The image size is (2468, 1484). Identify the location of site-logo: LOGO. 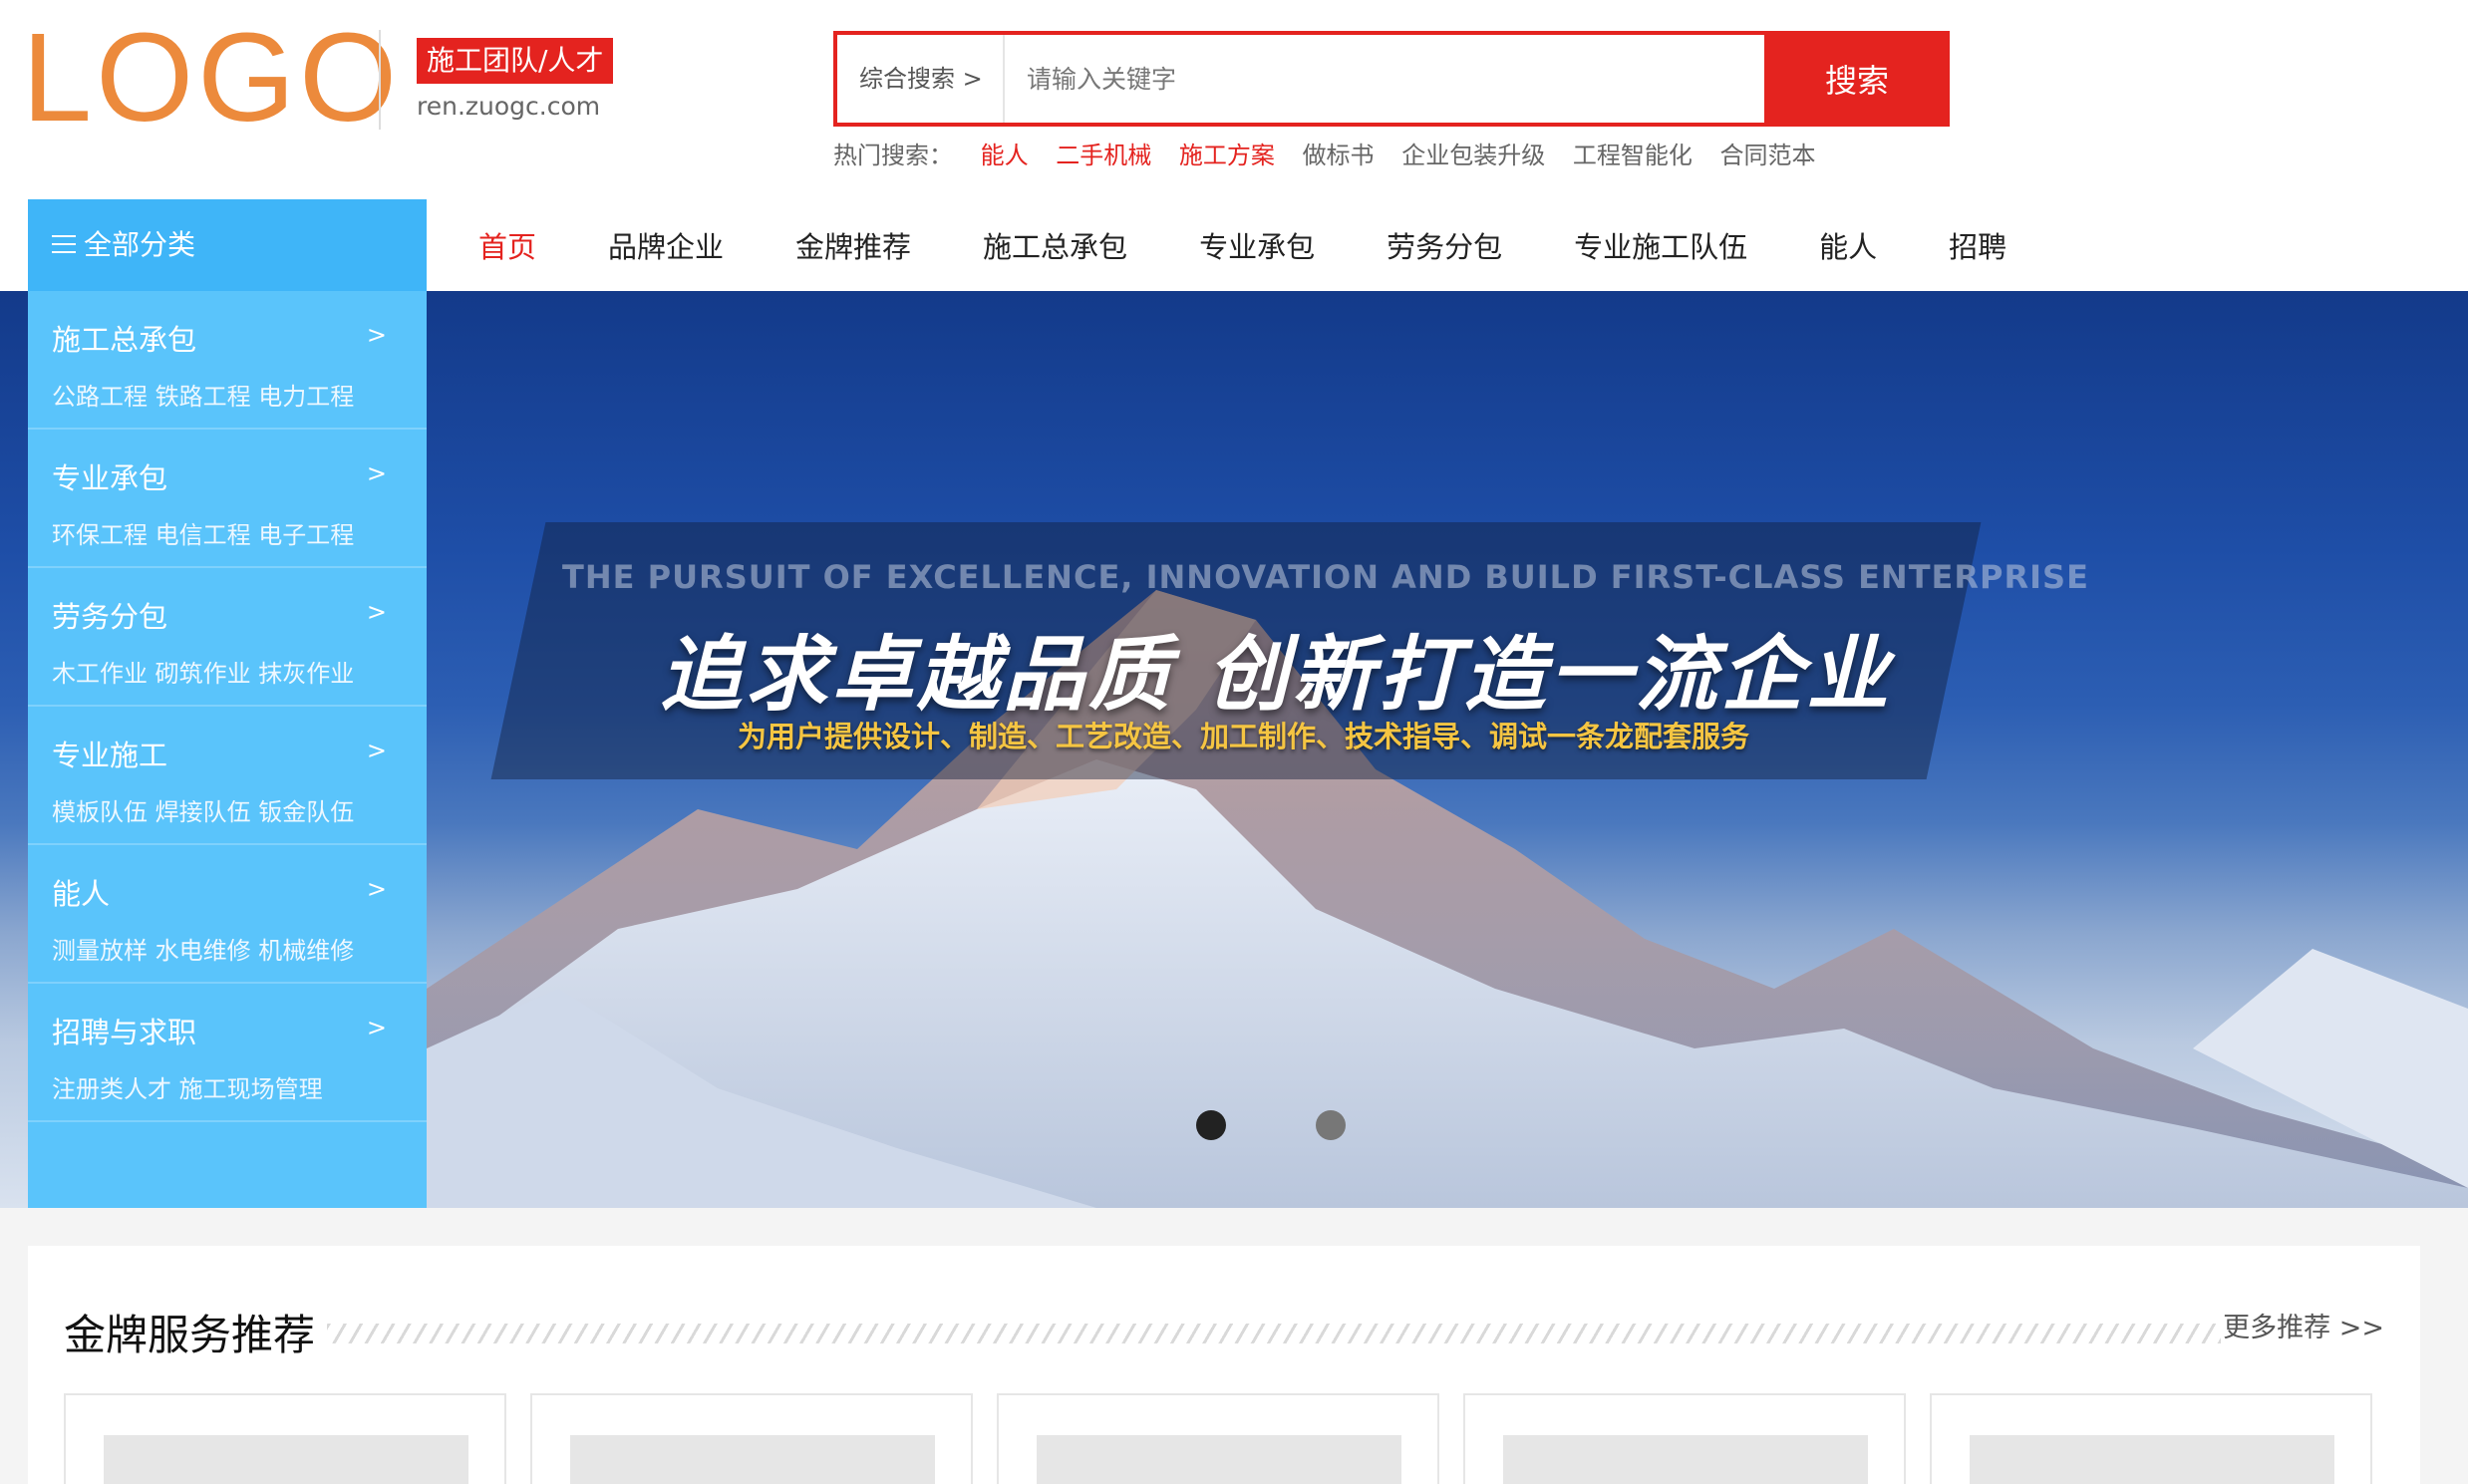
(211, 78).